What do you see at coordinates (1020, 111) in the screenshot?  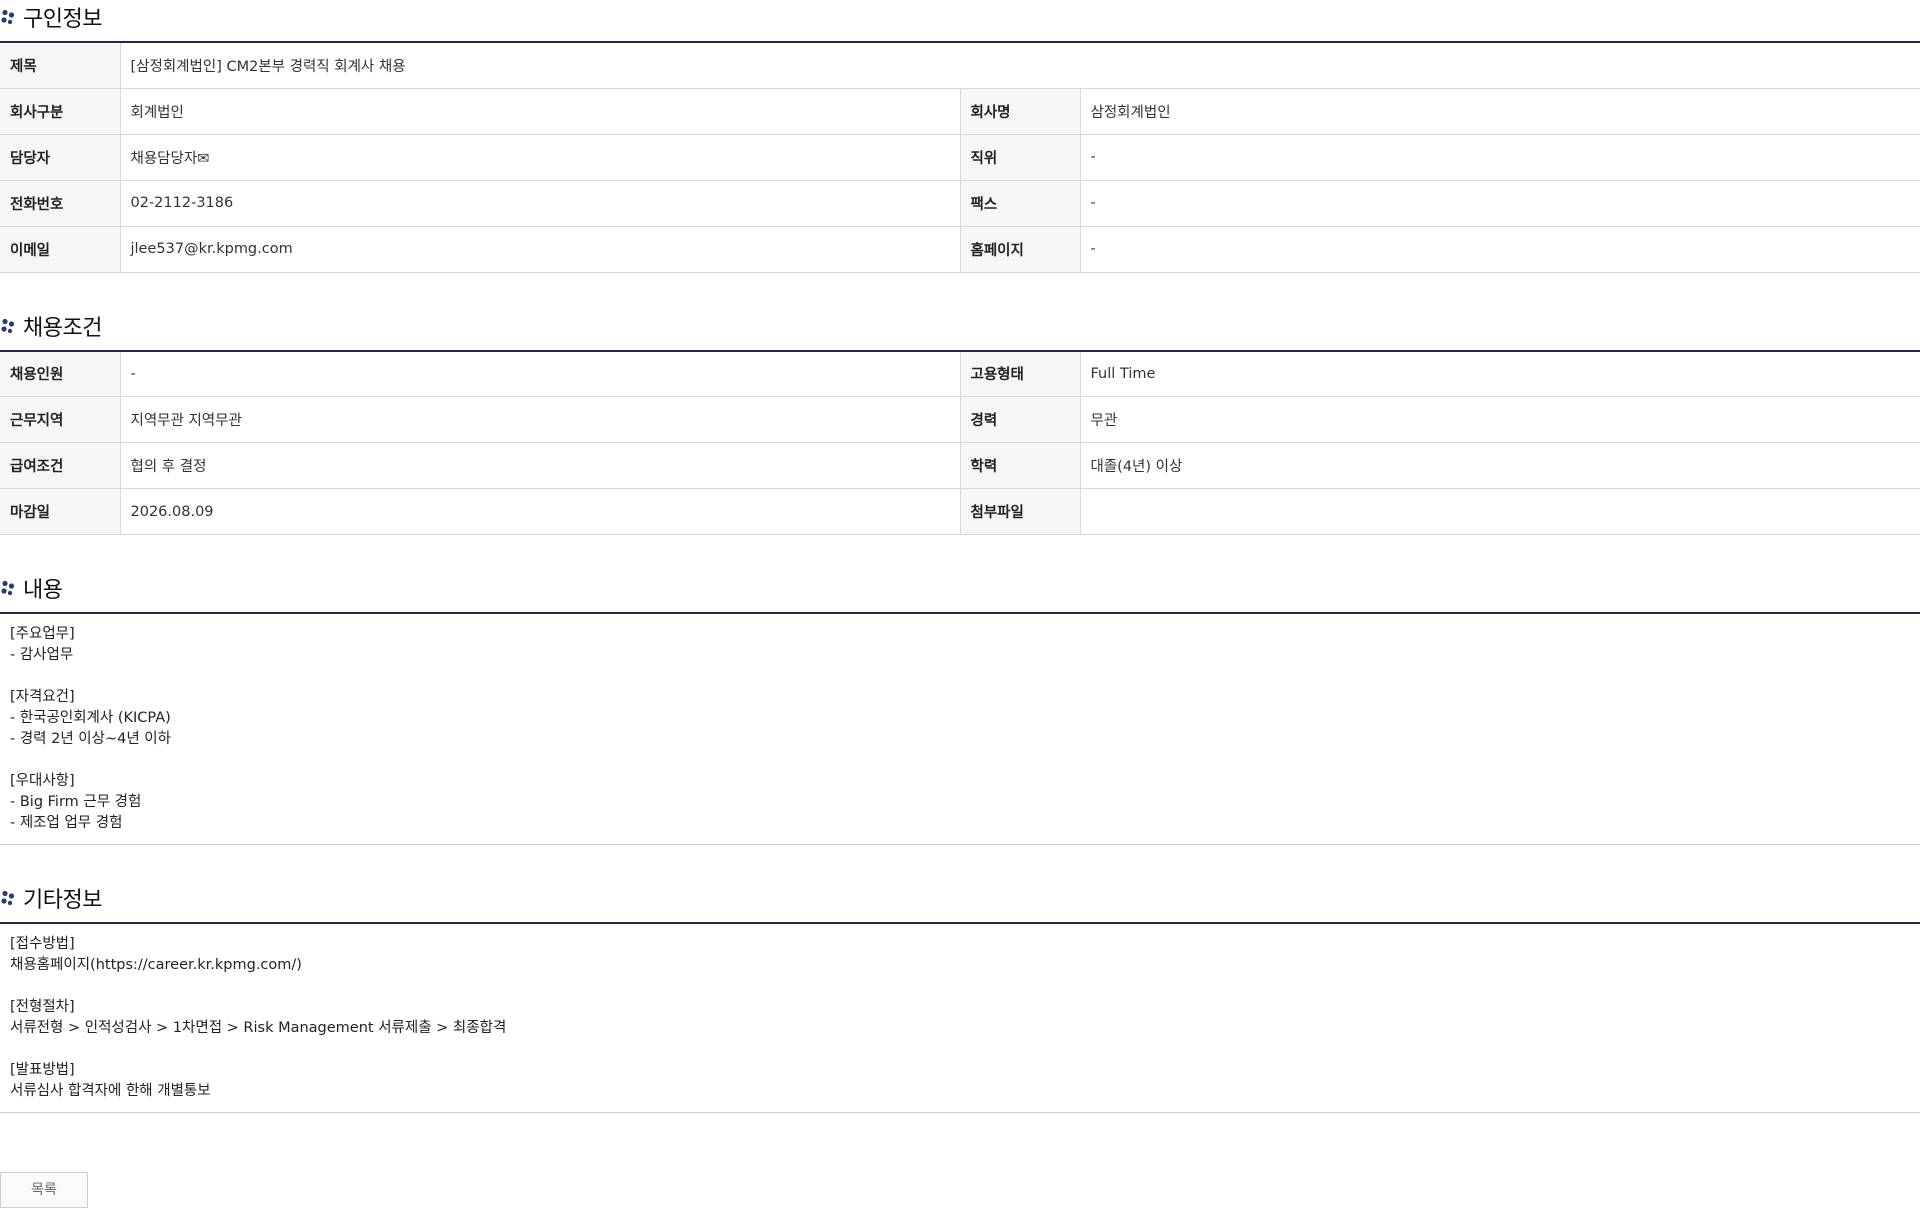 I see `company-name-label: 회사명` at bounding box center [1020, 111].